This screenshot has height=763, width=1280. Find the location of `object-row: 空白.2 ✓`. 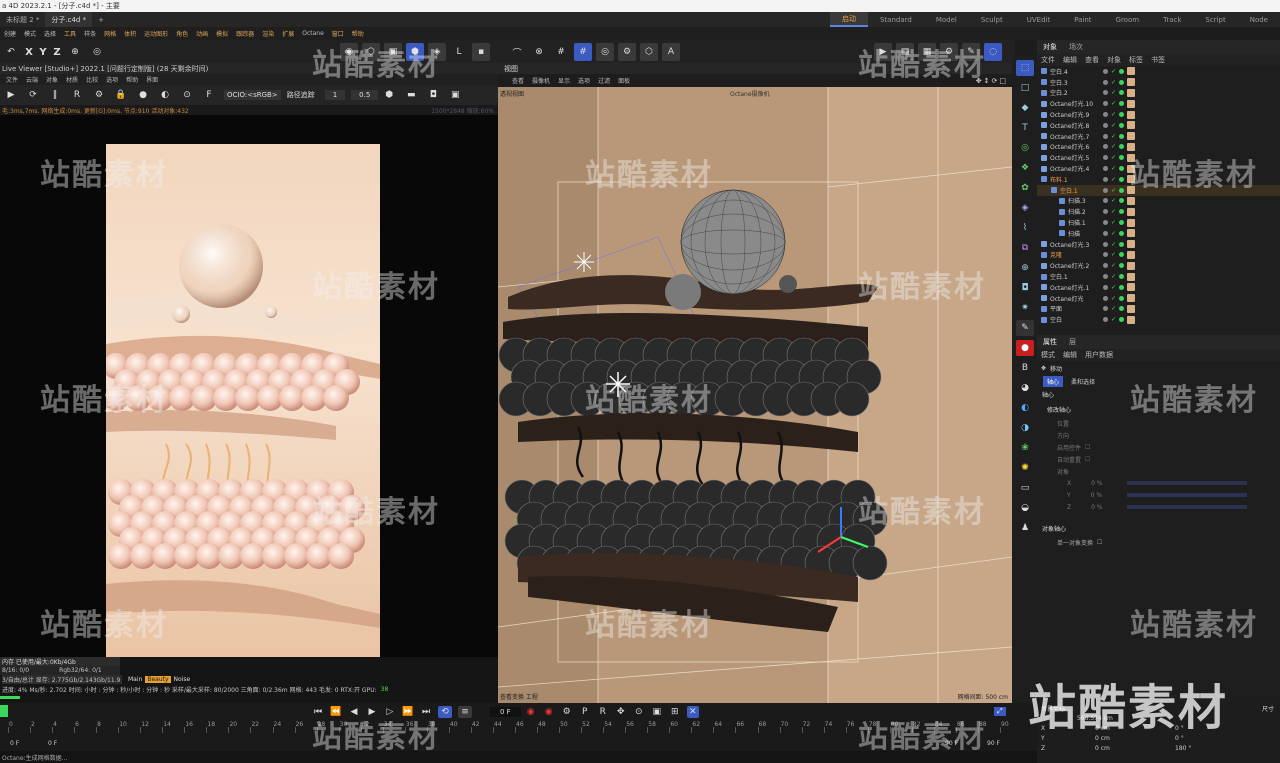

object-row: 空白.2 ✓ is located at coordinates (1158, 93).